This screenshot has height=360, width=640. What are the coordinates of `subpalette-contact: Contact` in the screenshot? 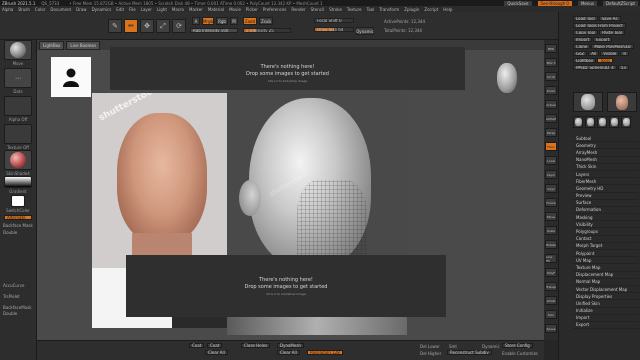 It's located at (606, 239).